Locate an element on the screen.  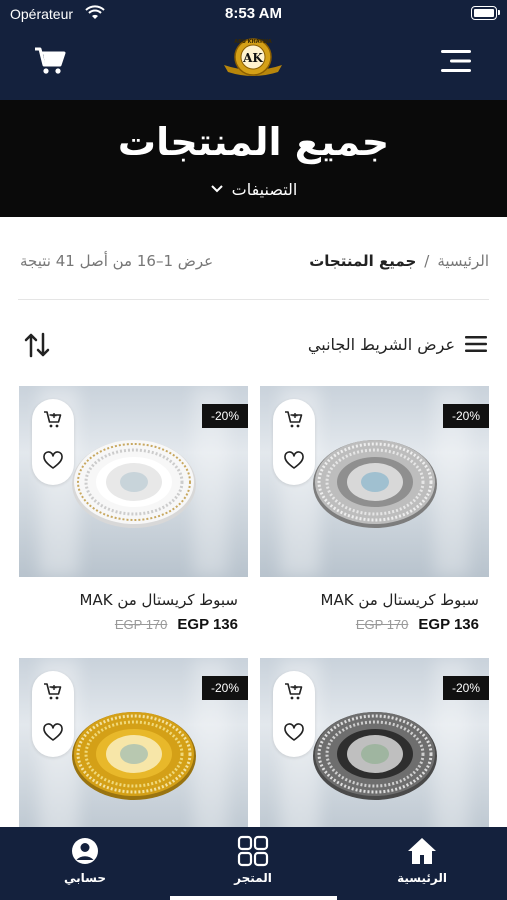
breadcrumb-current: جميع المنتجات is located at coordinates (363, 261).